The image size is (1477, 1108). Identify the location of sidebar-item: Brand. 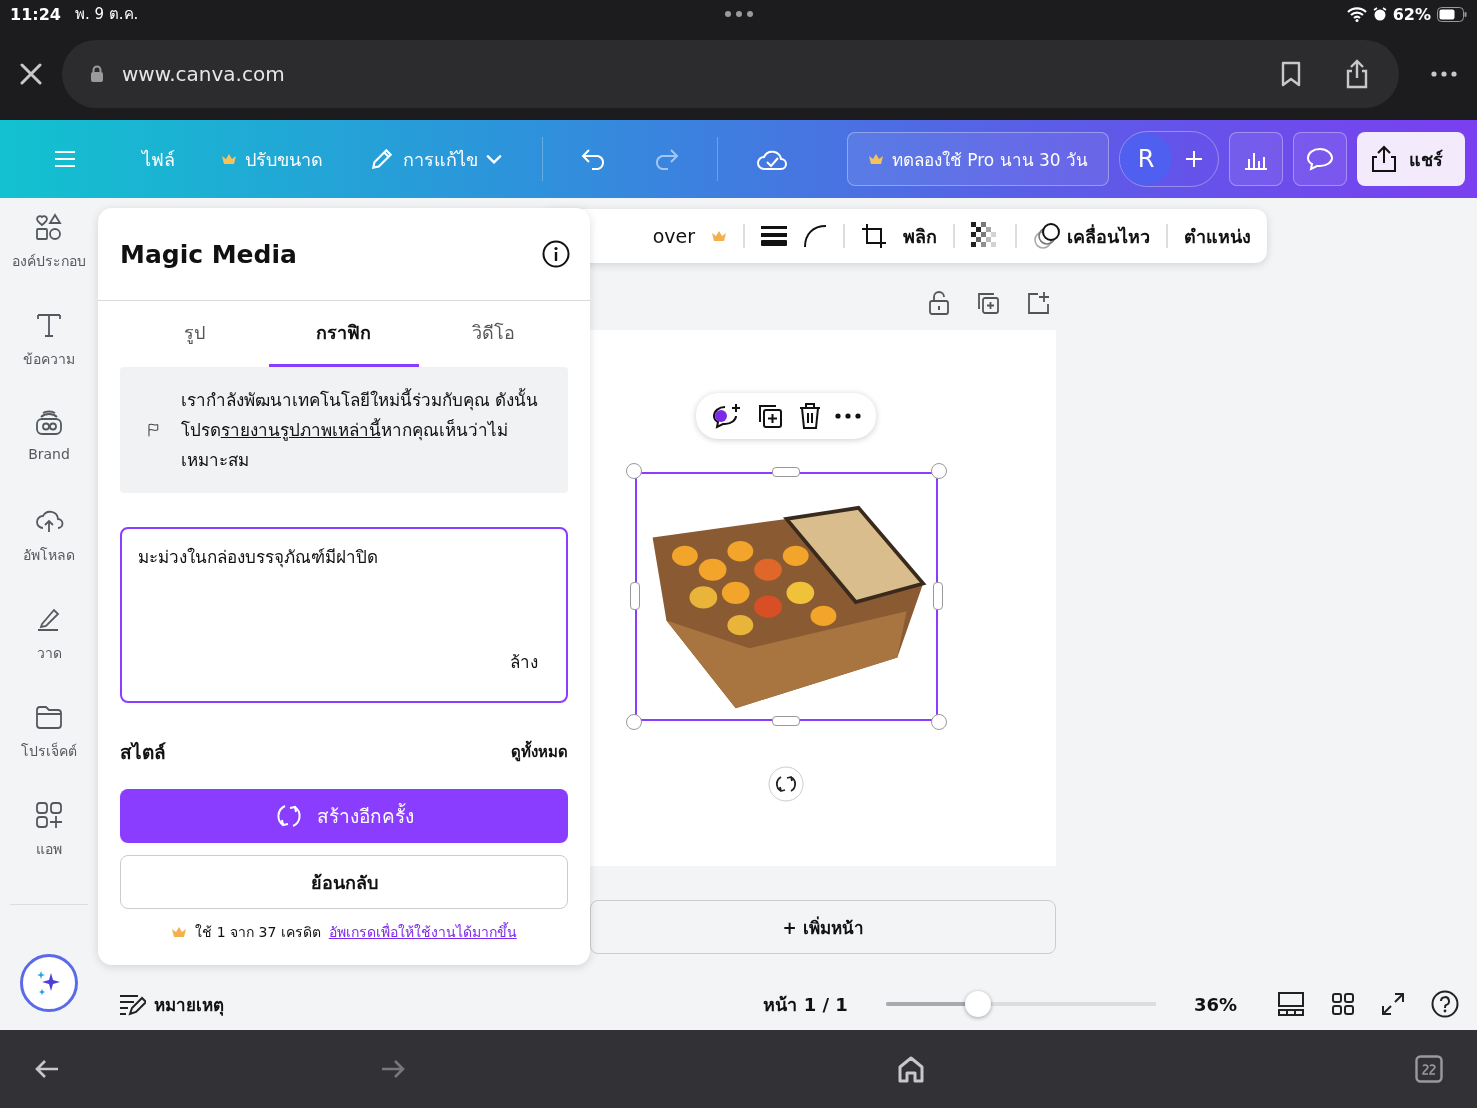
(49, 457).